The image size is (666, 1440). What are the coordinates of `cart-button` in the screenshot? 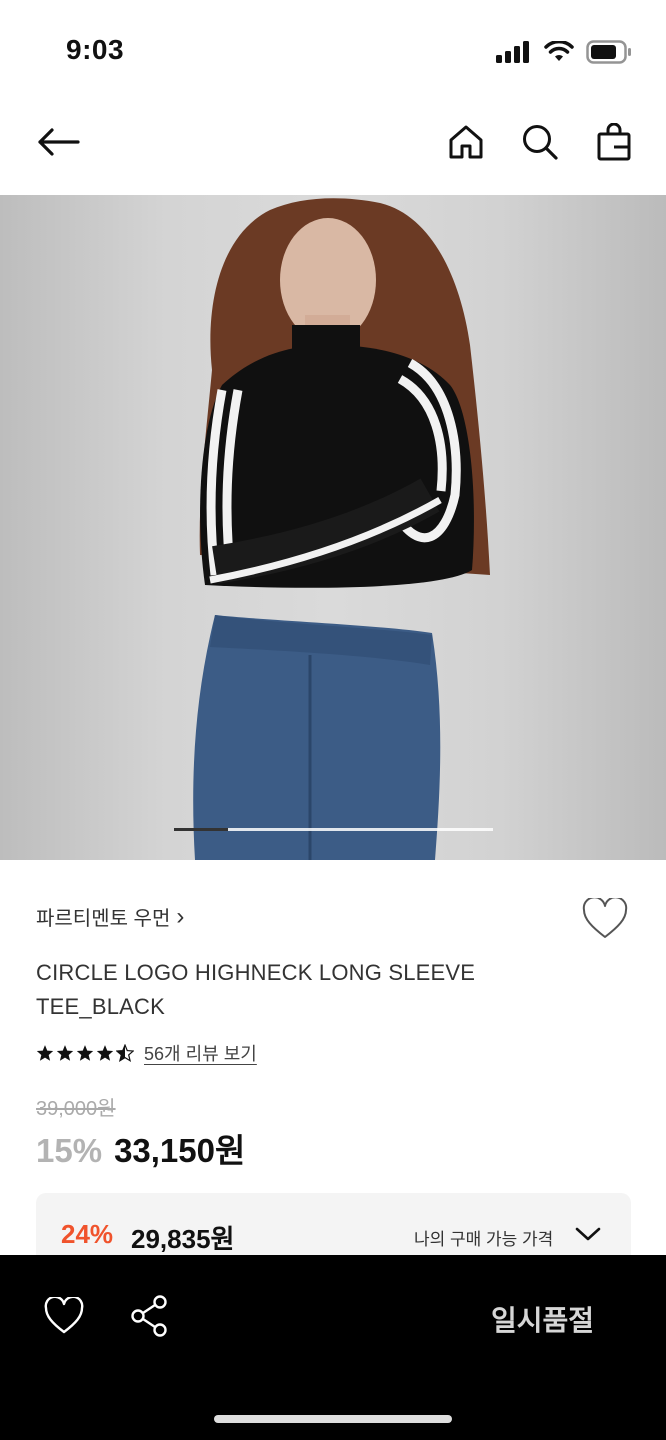 It's located at (614, 142).